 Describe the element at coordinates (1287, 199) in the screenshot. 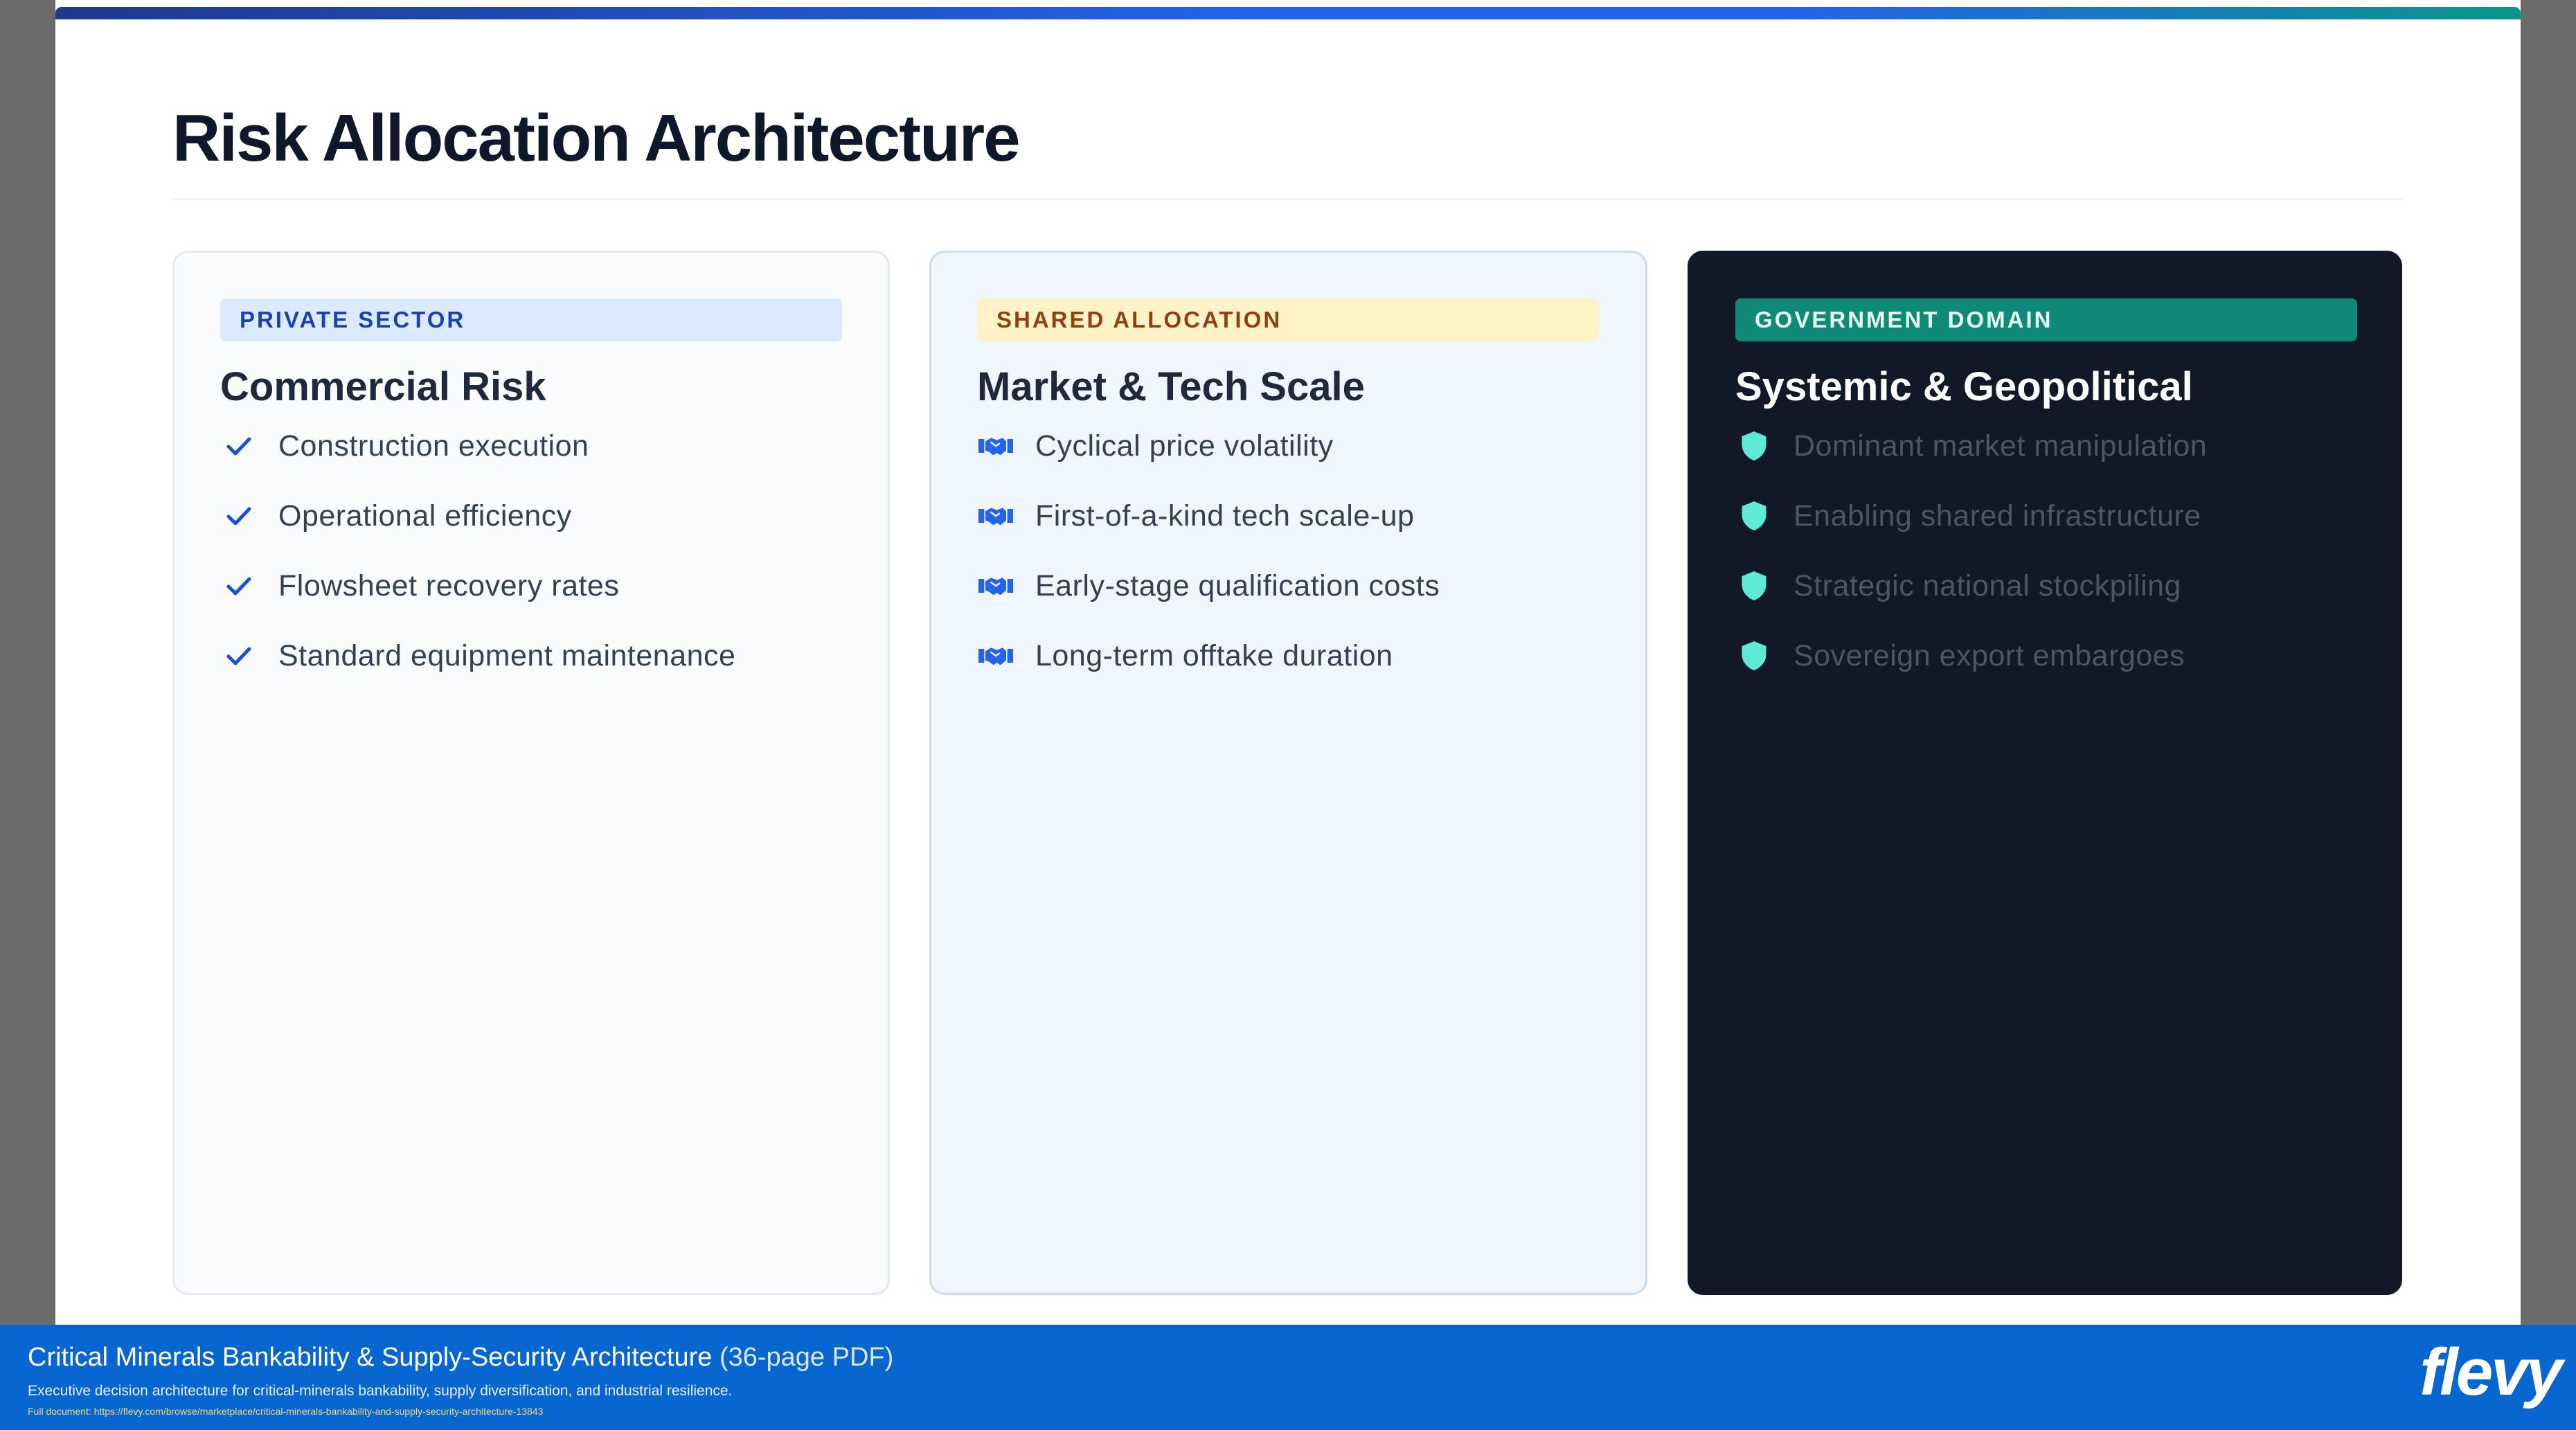

I see `title-divider` at that location.